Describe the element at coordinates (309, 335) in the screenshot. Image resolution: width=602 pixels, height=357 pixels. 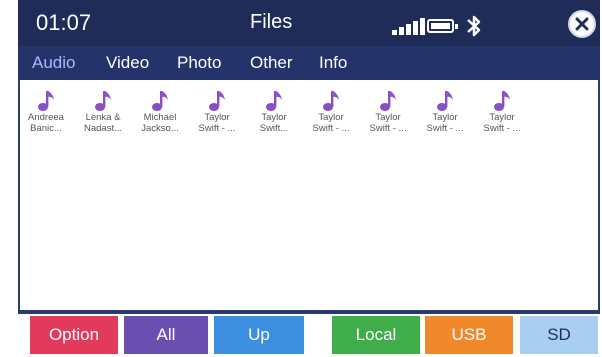
I see `bottom-action-bar: Option All Up Local USB SD` at that location.